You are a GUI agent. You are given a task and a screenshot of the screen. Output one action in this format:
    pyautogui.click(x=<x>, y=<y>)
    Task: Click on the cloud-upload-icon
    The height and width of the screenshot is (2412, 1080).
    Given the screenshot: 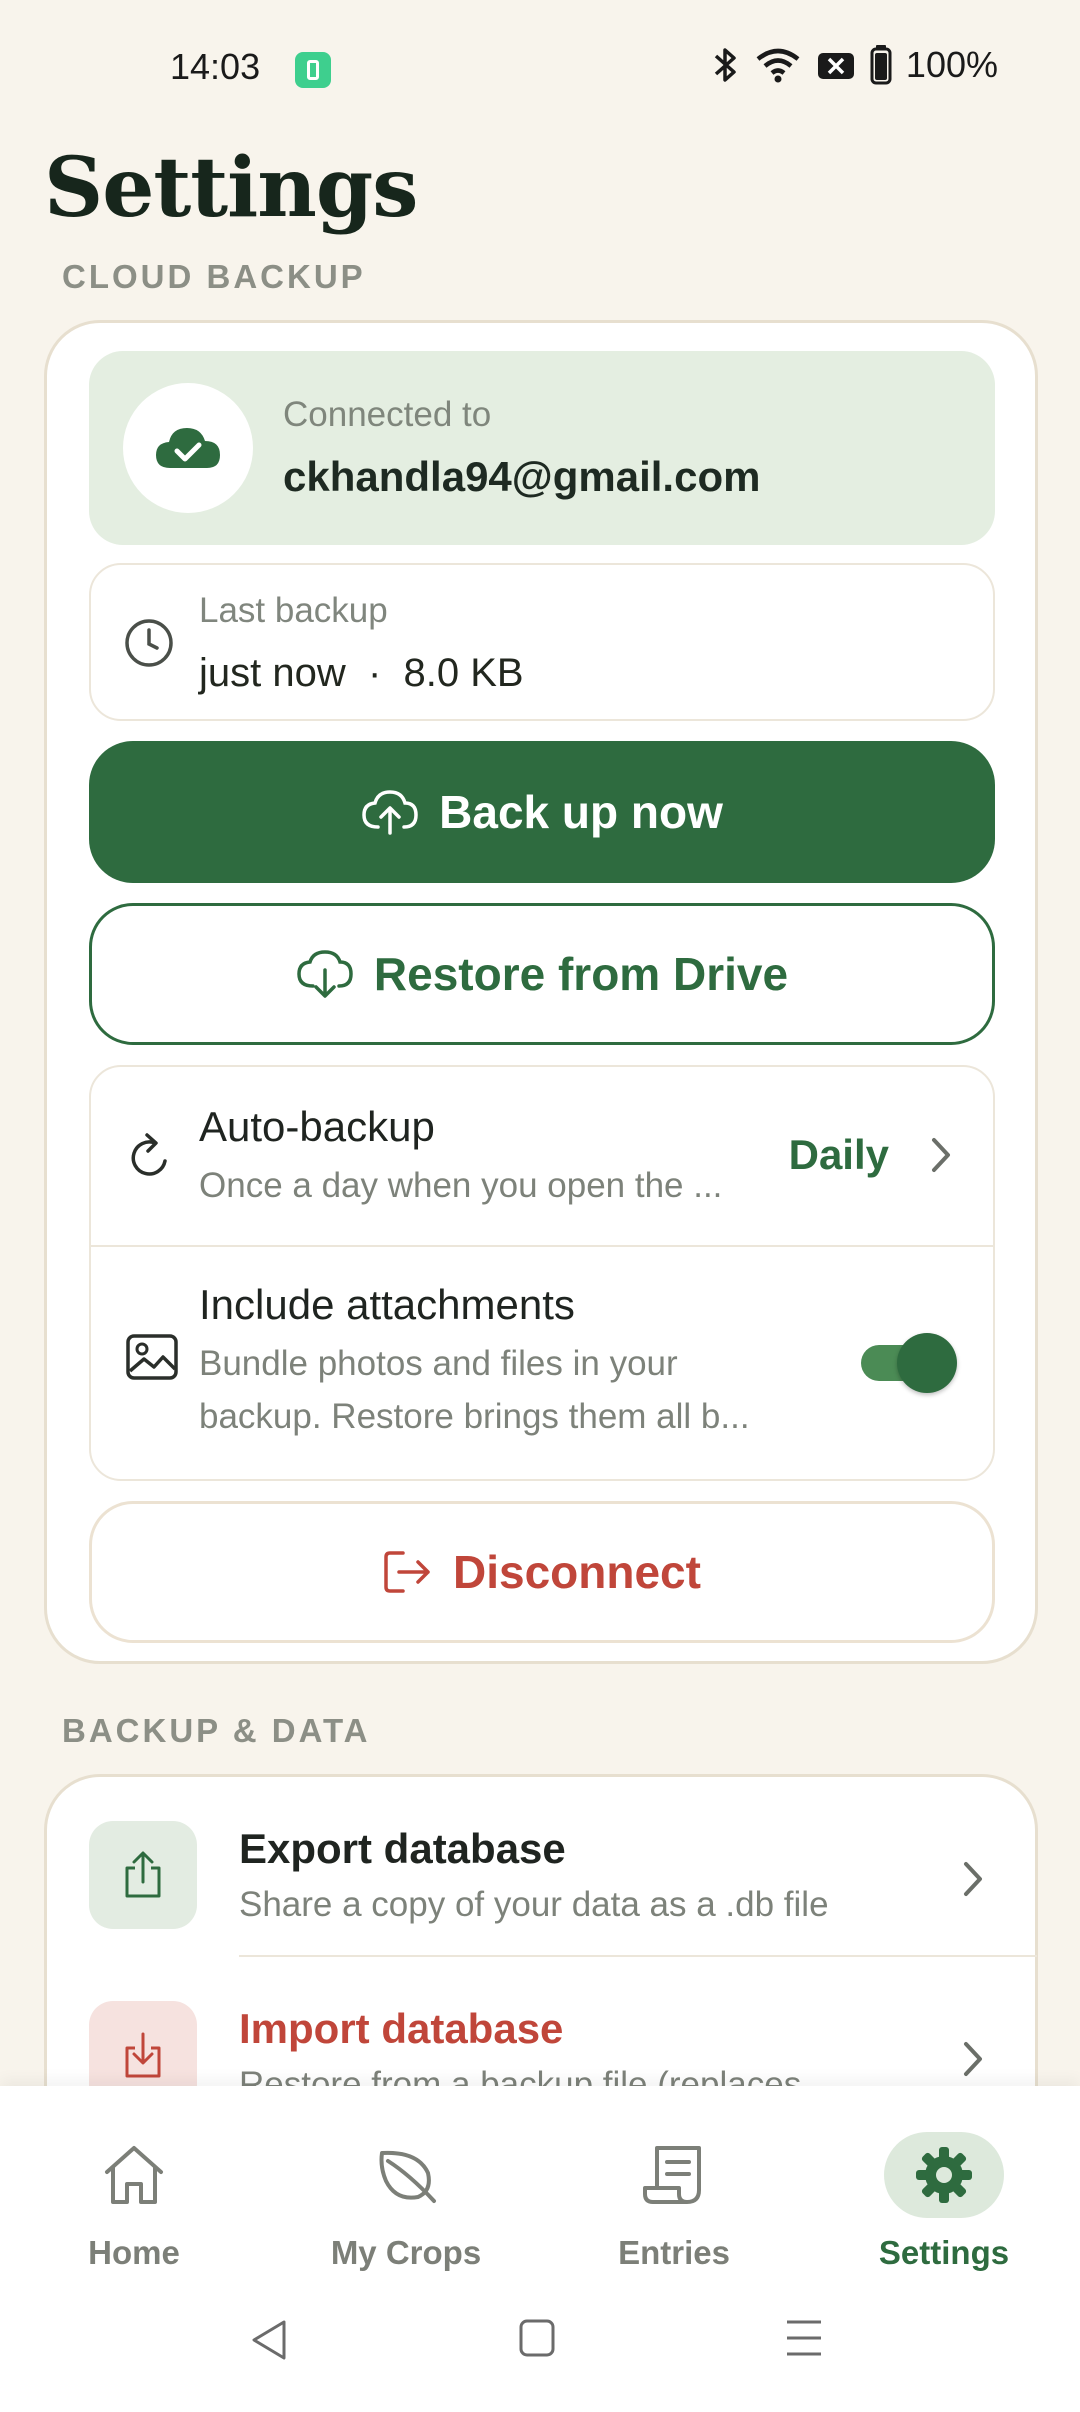 What is the action you would take?
    pyautogui.click(x=390, y=812)
    